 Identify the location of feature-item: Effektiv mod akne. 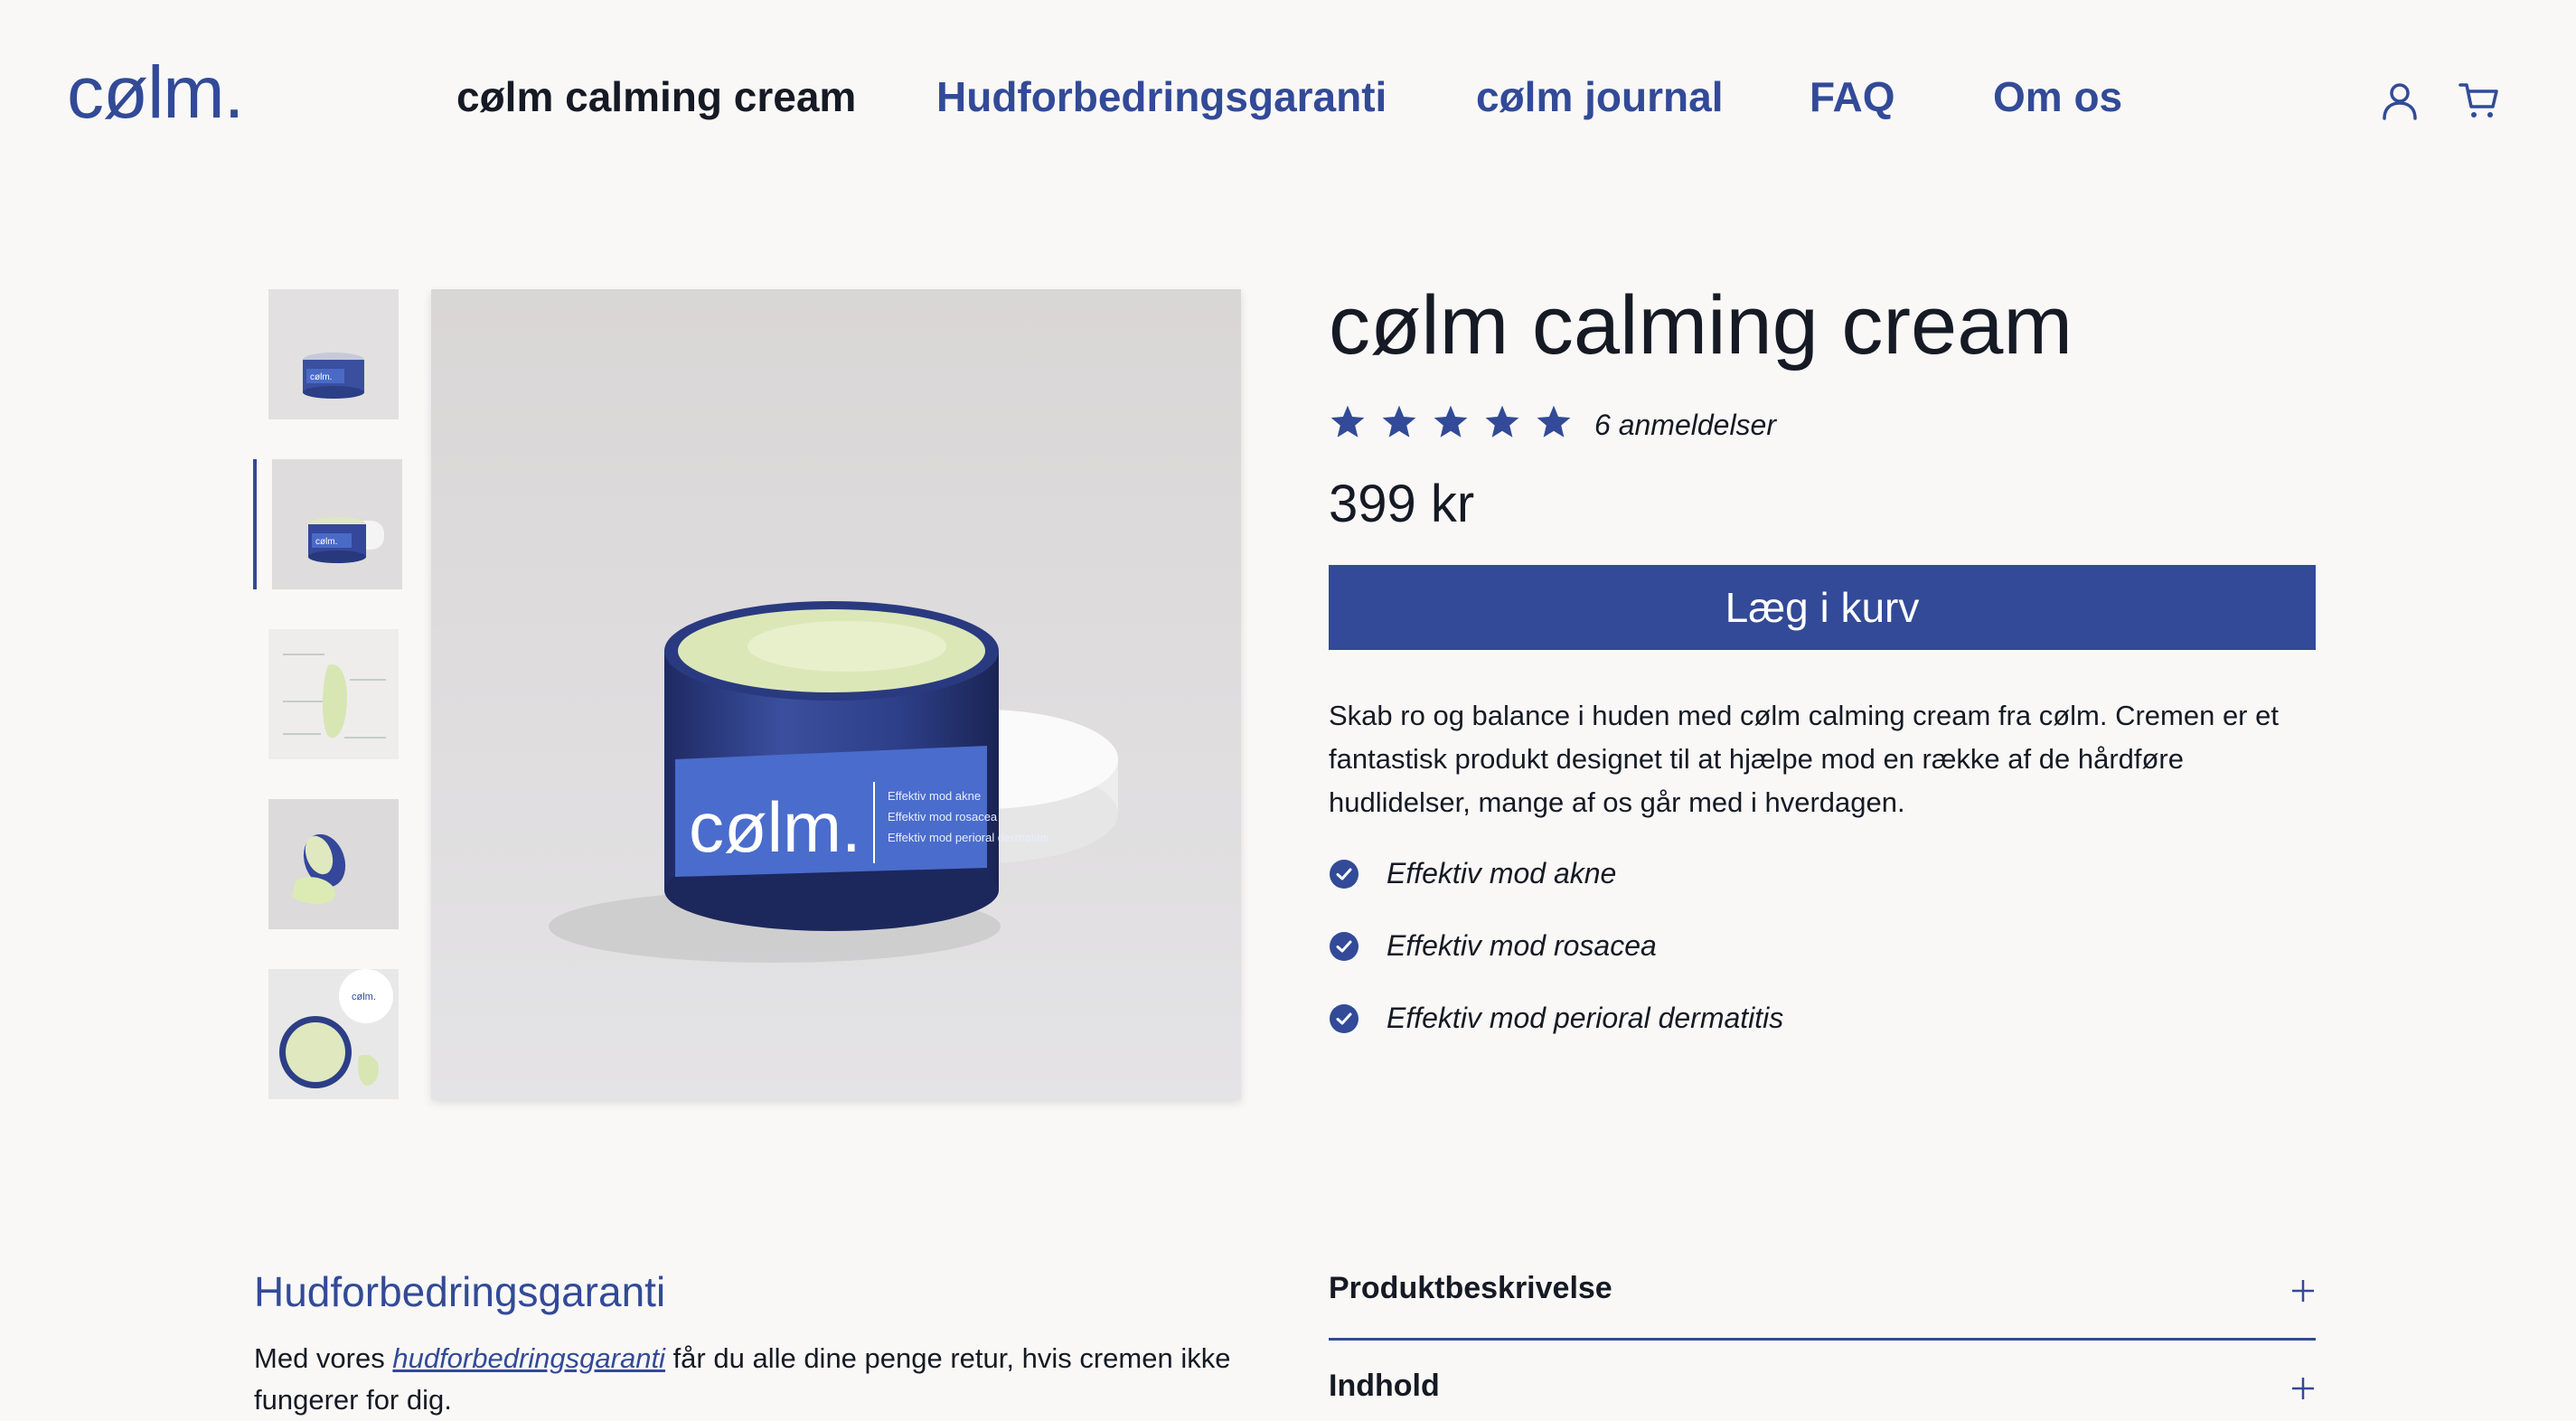
(1472, 873).